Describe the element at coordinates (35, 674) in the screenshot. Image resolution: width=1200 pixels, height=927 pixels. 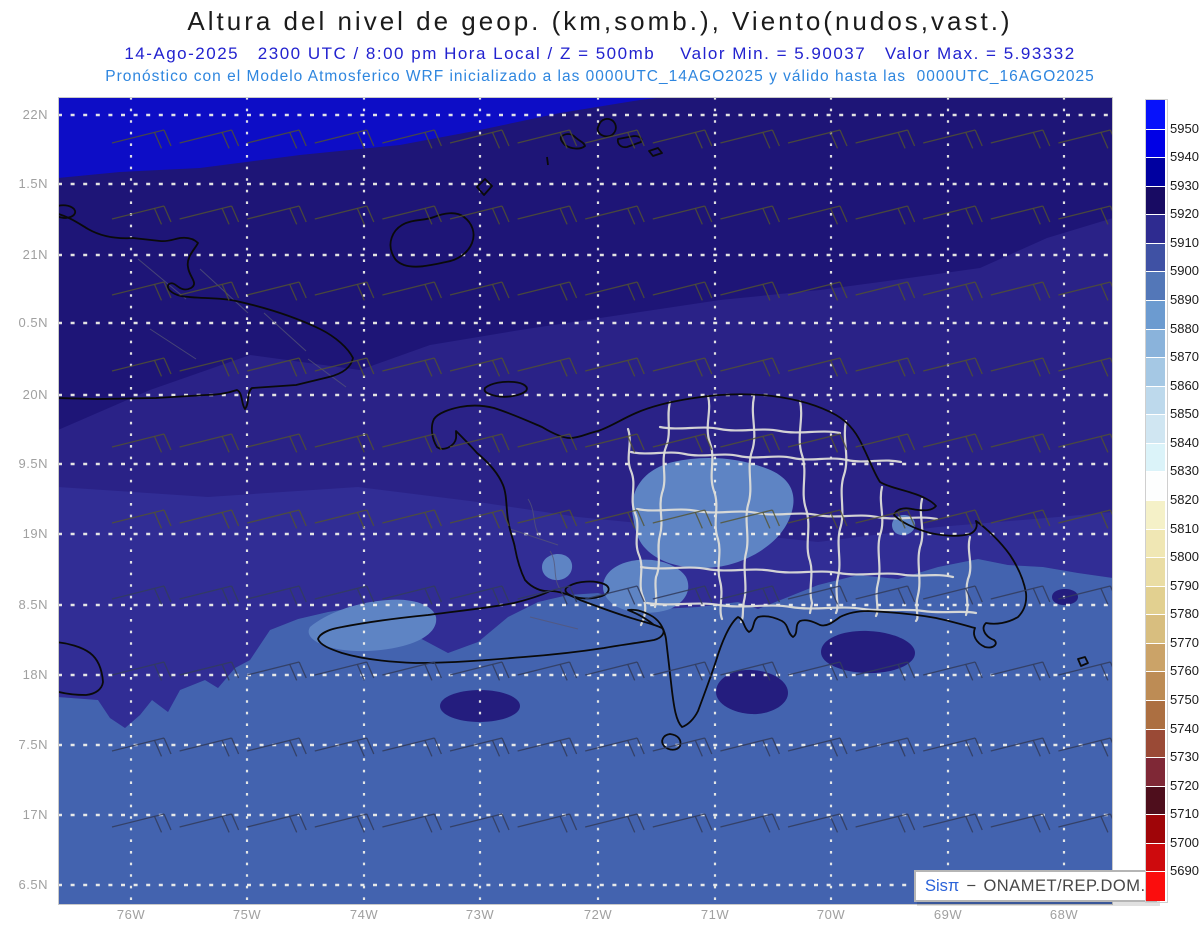
I see `lat-tick-label: 18N` at that location.